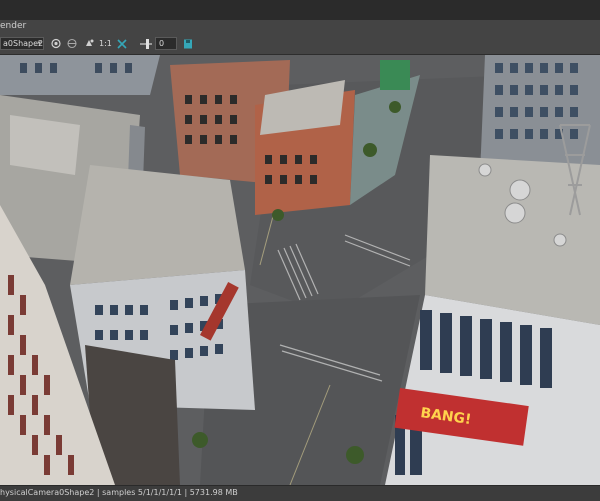  I want to click on save-icon, so click(188, 44).